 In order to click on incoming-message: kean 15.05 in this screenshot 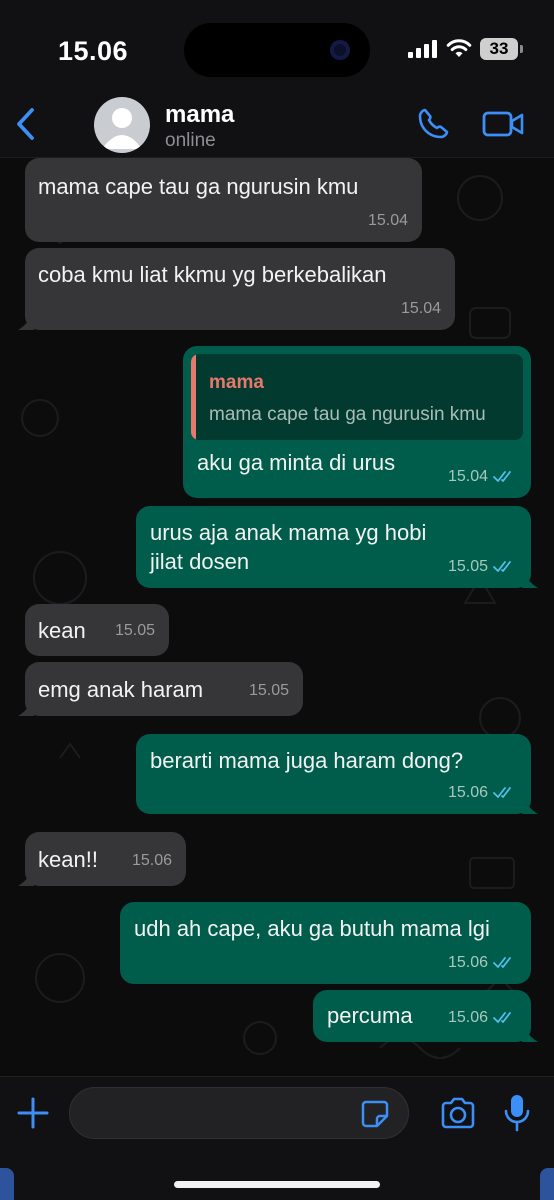, I will do `click(97, 630)`.